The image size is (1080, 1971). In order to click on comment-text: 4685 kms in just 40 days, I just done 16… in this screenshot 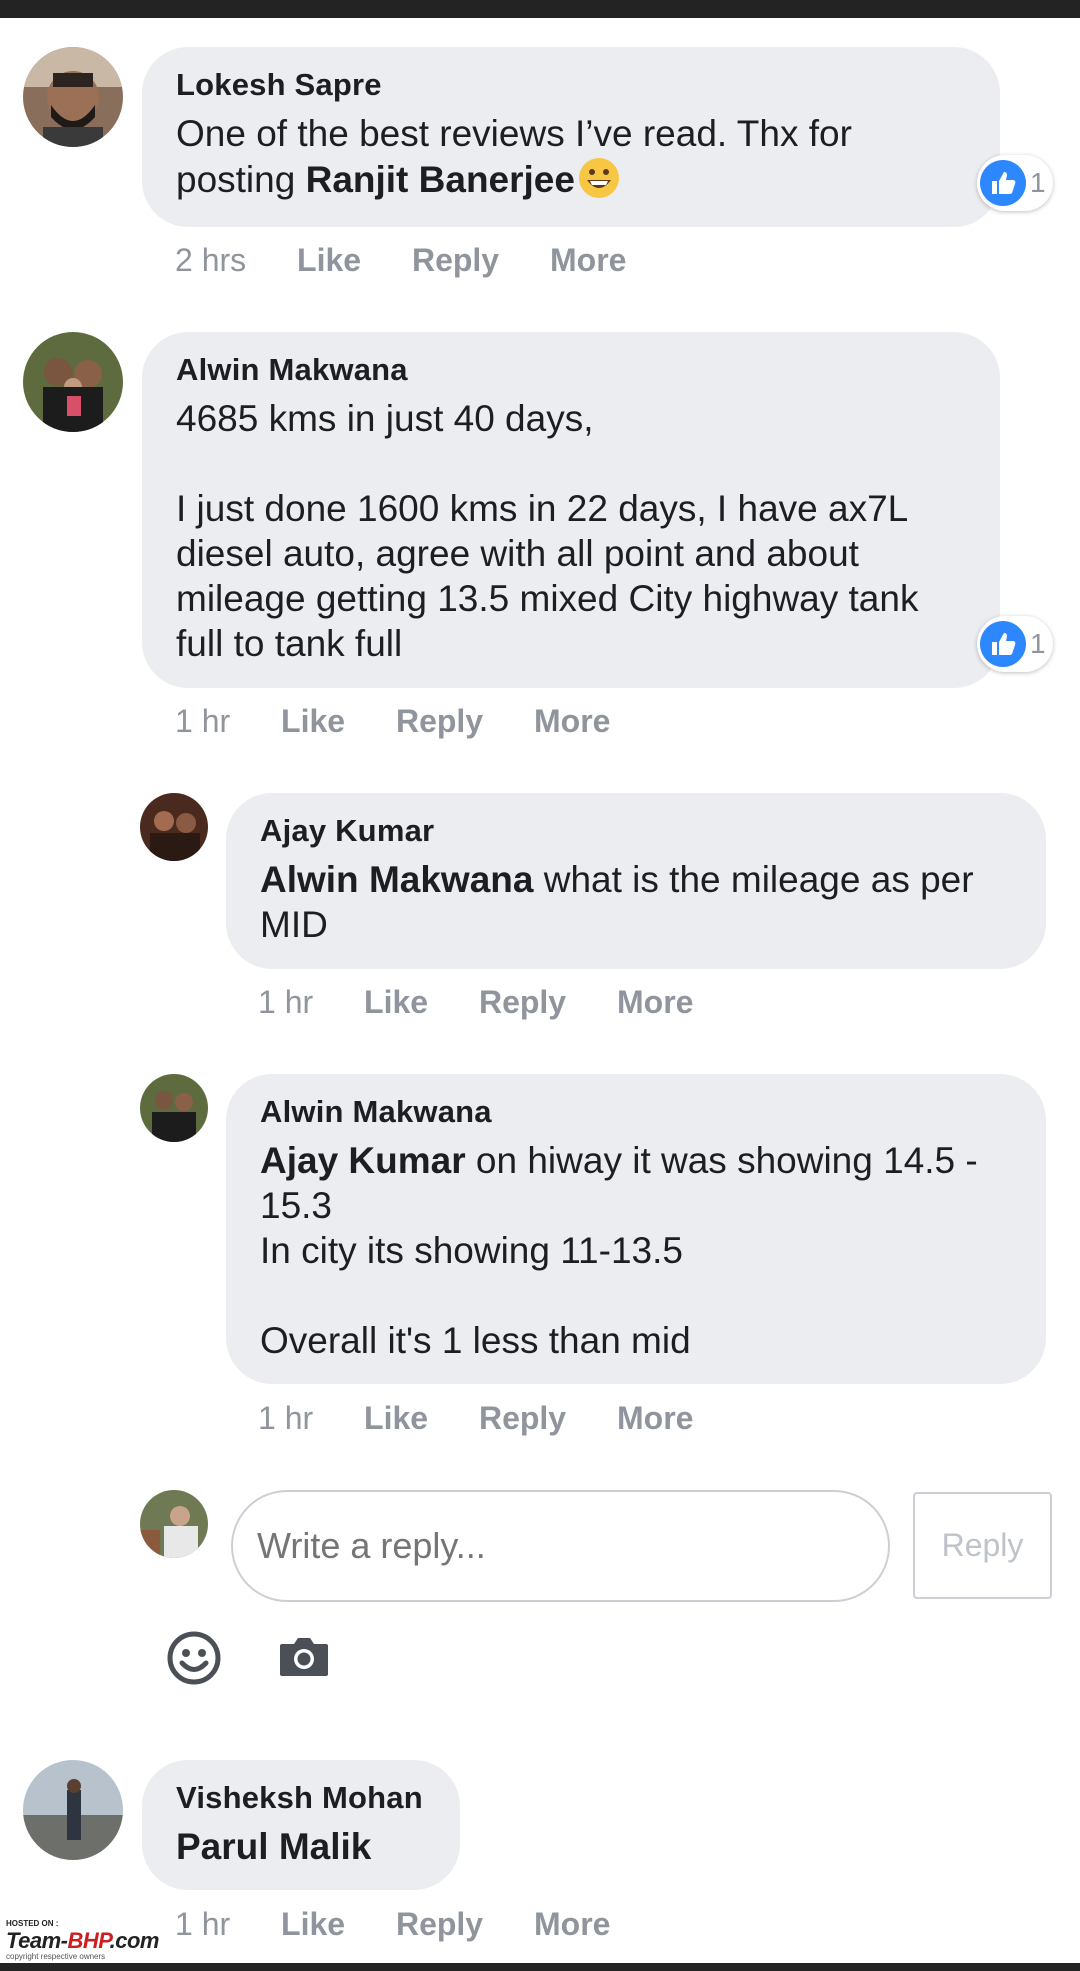, I will do `click(547, 531)`.